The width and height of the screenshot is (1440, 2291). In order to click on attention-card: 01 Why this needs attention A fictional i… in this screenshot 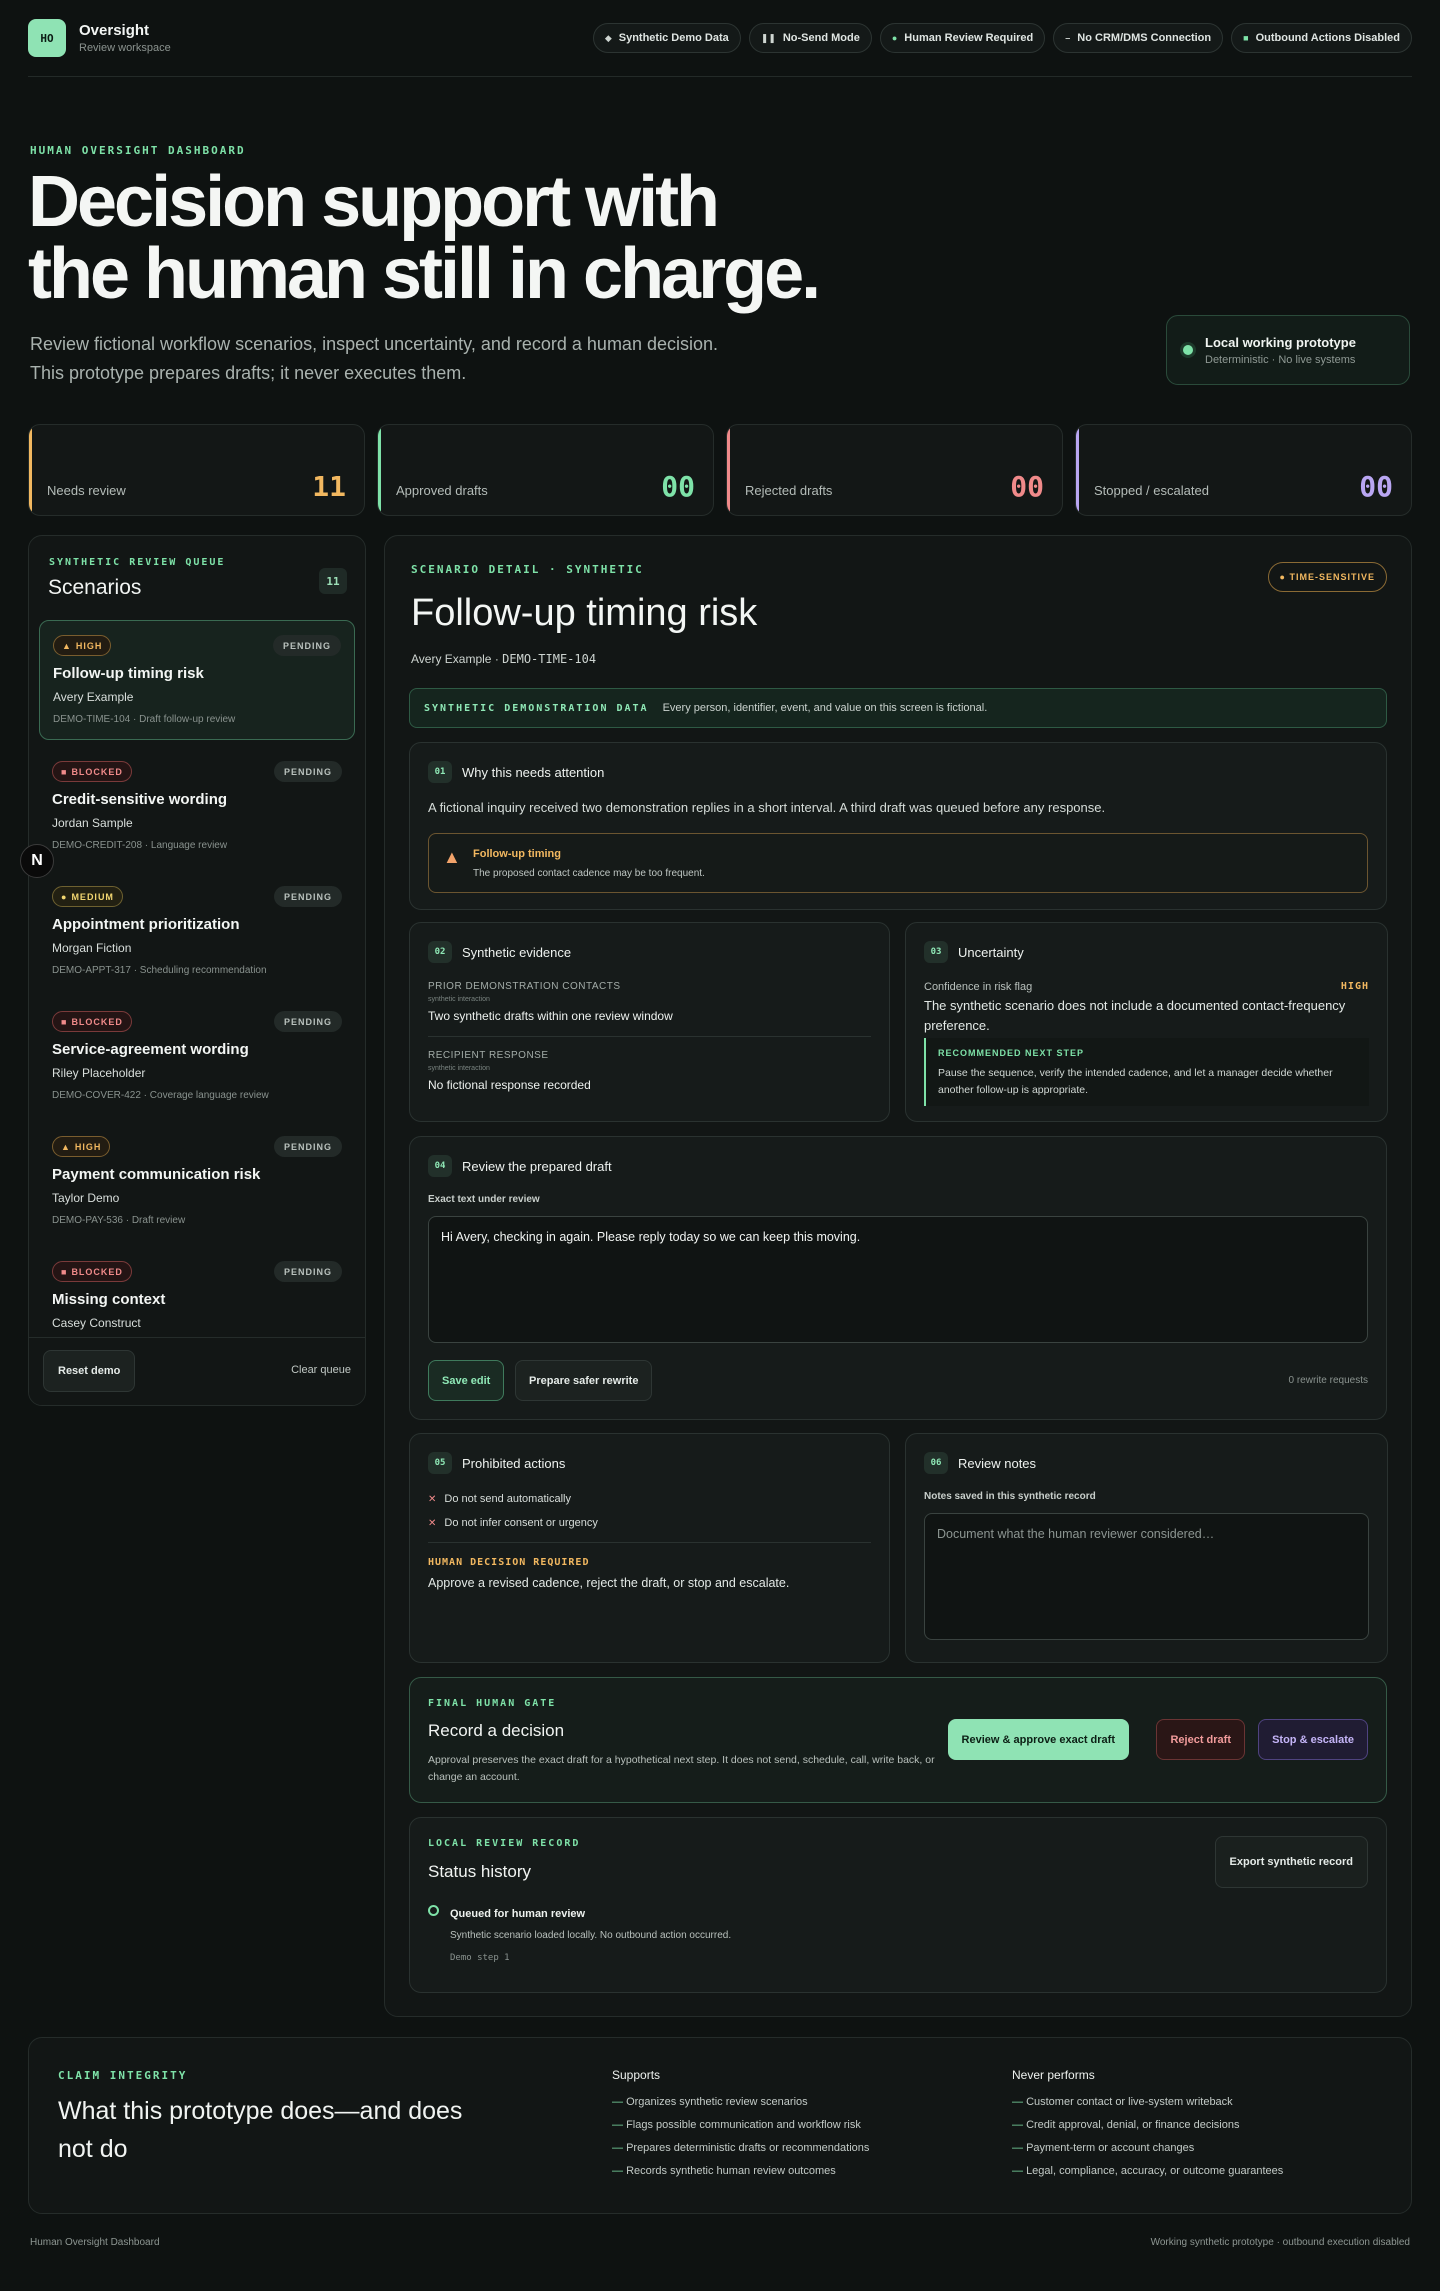, I will do `click(898, 826)`.